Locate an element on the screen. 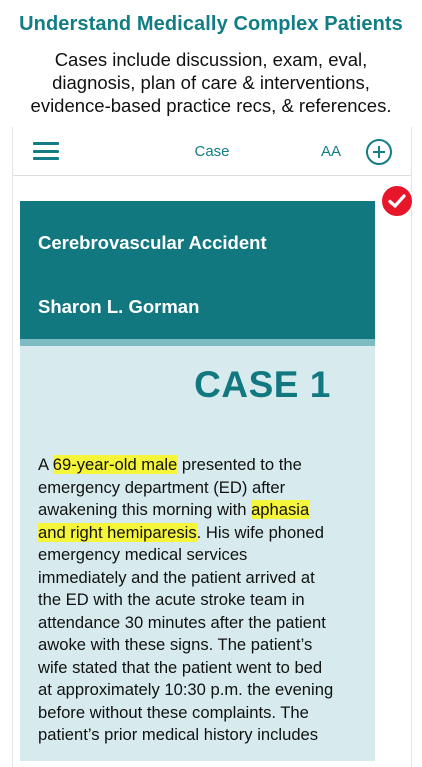 The image size is (422, 767). case-body-line: the ED with the acute stroke team in is located at coordinates (204, 600).